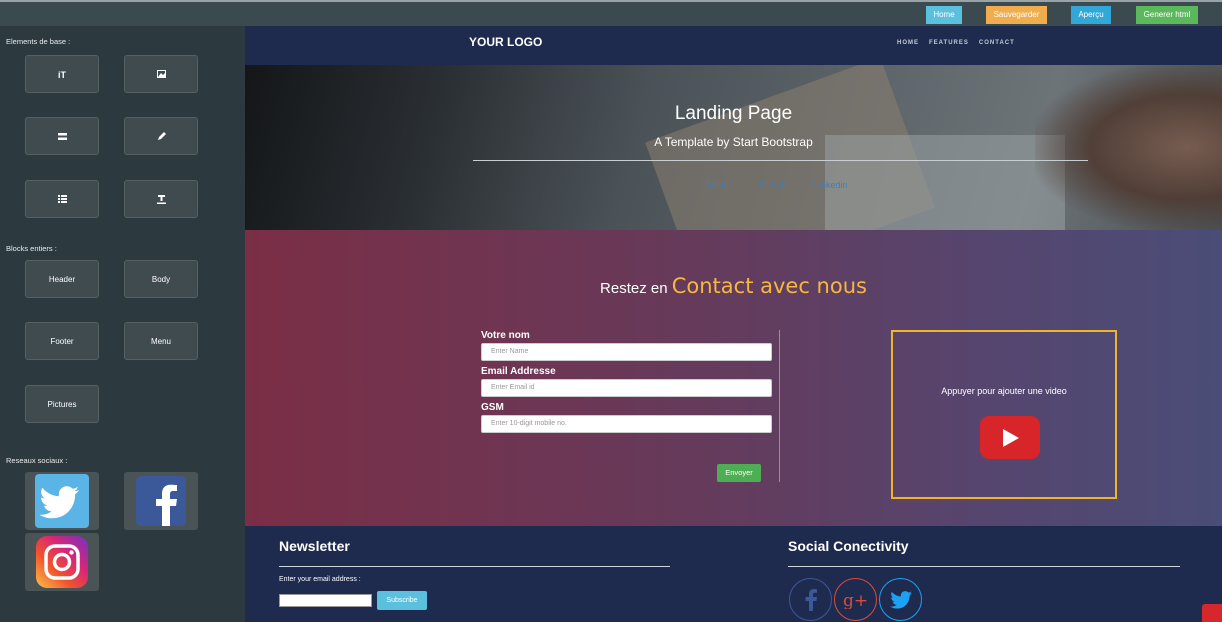 This screenshot has height=622, width=1222. I want to click on blocks-title: Blocks entiers :, so click(31, 248).